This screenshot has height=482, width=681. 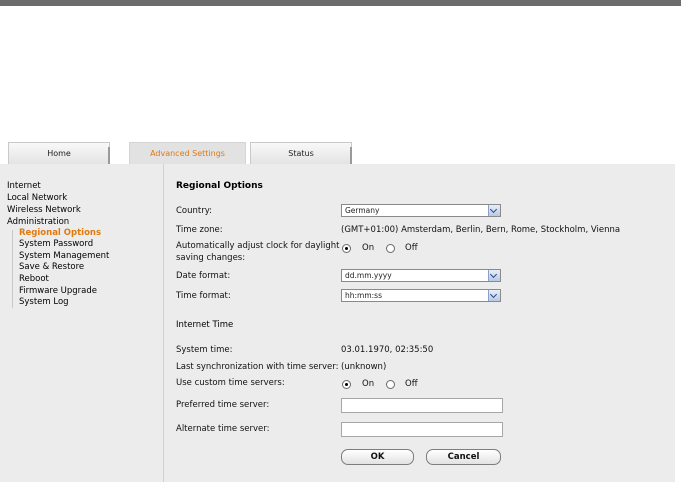 I want to click on page-title: Regional Options, so click(x=219, y=186).